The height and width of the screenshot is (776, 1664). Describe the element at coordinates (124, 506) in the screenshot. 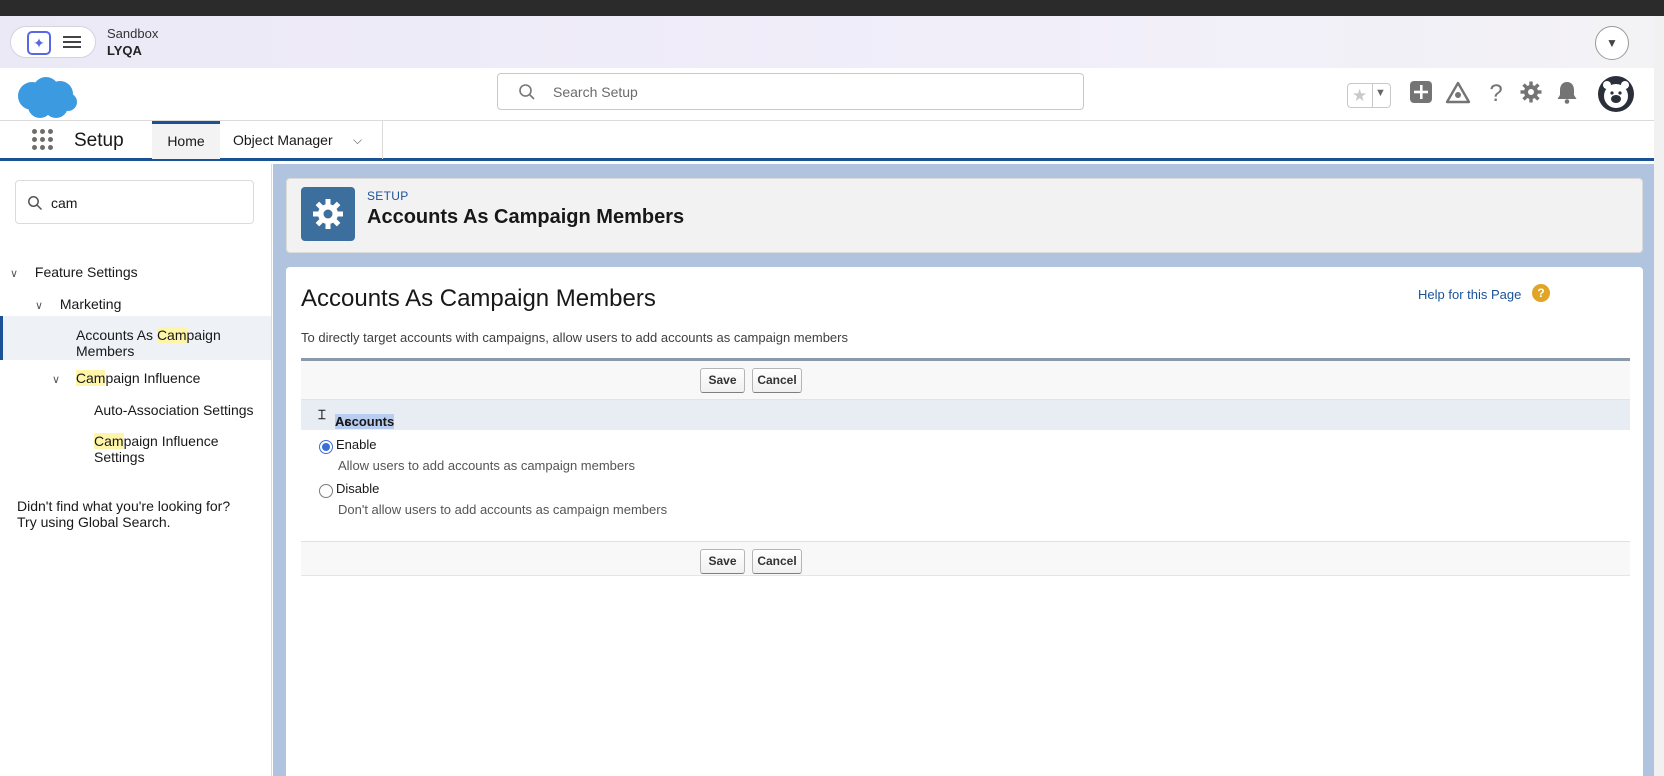

I see `hint-line-1: Didn't find what you're looking for?` at that location.